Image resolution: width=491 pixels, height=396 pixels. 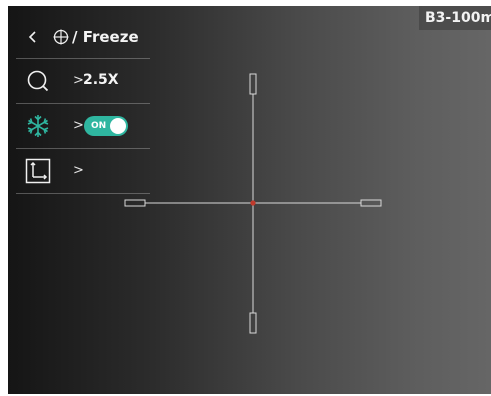 I want to click on profile-label: B3-100m, so click(x=455, y=18).